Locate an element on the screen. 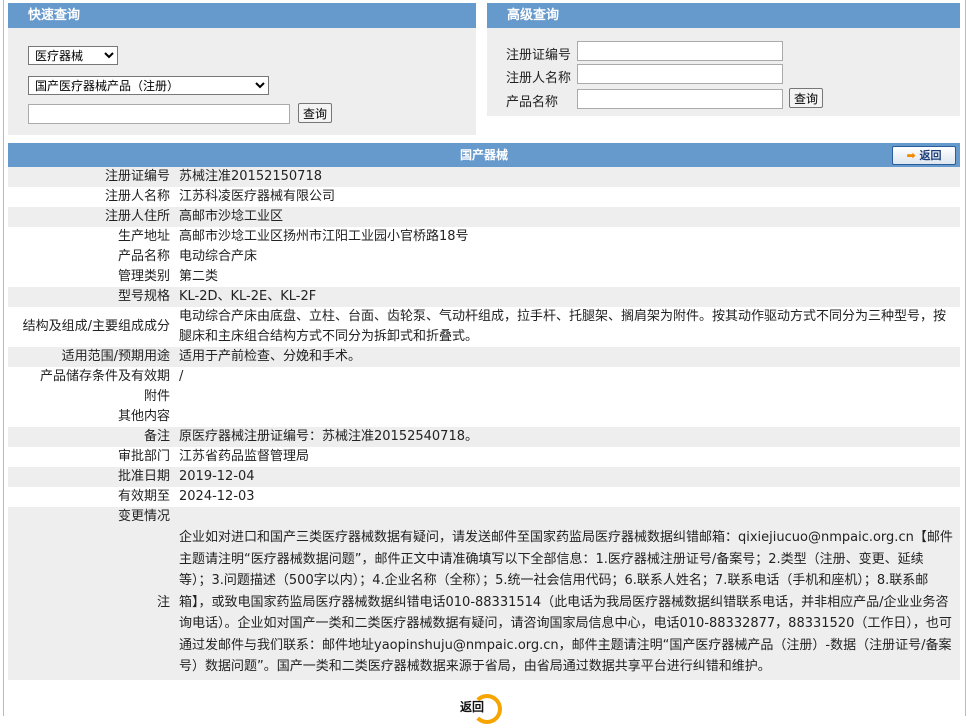 This screenshot has width=968, height=724. field-label: 生产地址 is located at coordinates (143, 236).